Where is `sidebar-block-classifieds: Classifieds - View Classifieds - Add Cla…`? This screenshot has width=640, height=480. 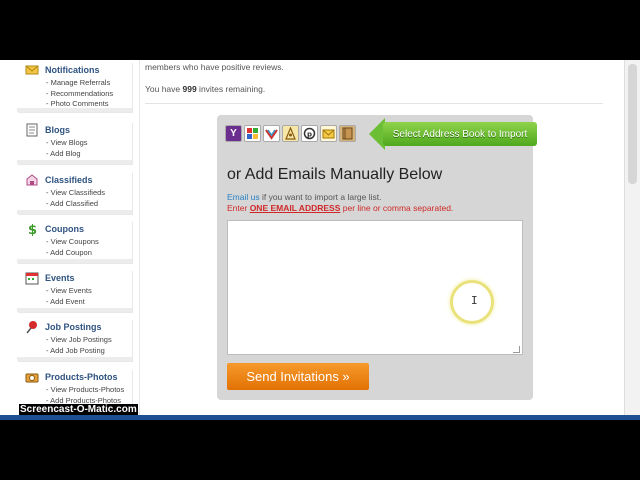 sidebar-block-classifieds: Classifieds - View Classifieds - Add Cla… is located at coordinates (74, 193).